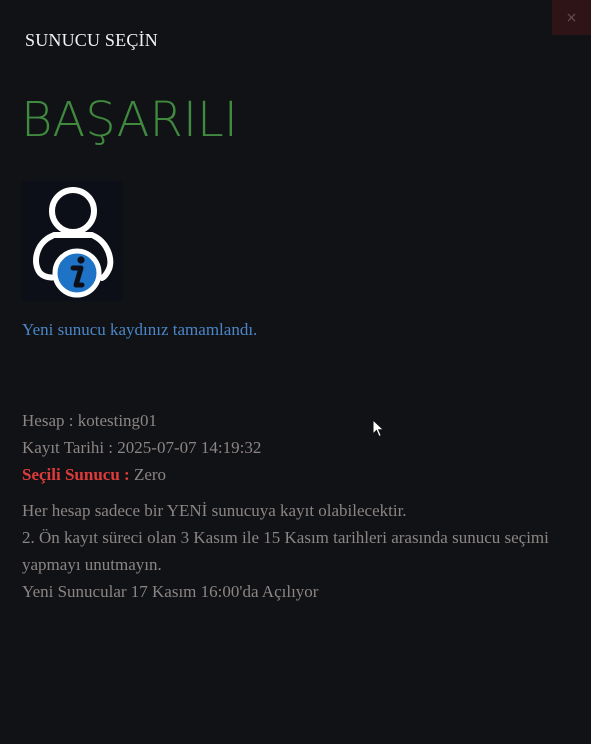  I want to click on selected-server-row: Seçili Sunucu : Zero, so click(141, 474).